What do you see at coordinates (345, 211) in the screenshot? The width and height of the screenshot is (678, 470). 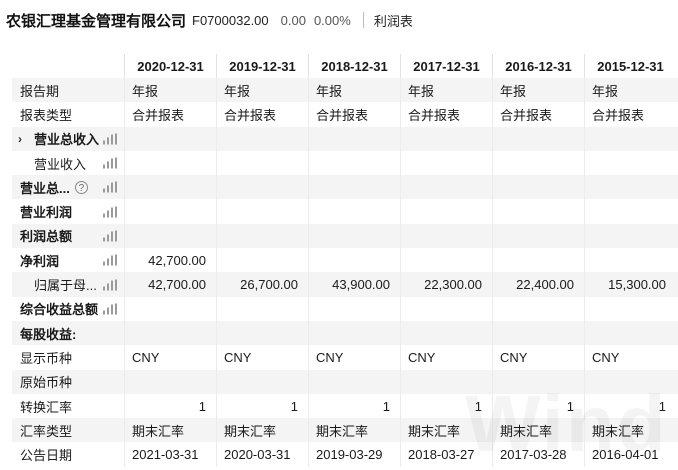 I see `table-row: 营业利润` at bounding box center [345, 211].